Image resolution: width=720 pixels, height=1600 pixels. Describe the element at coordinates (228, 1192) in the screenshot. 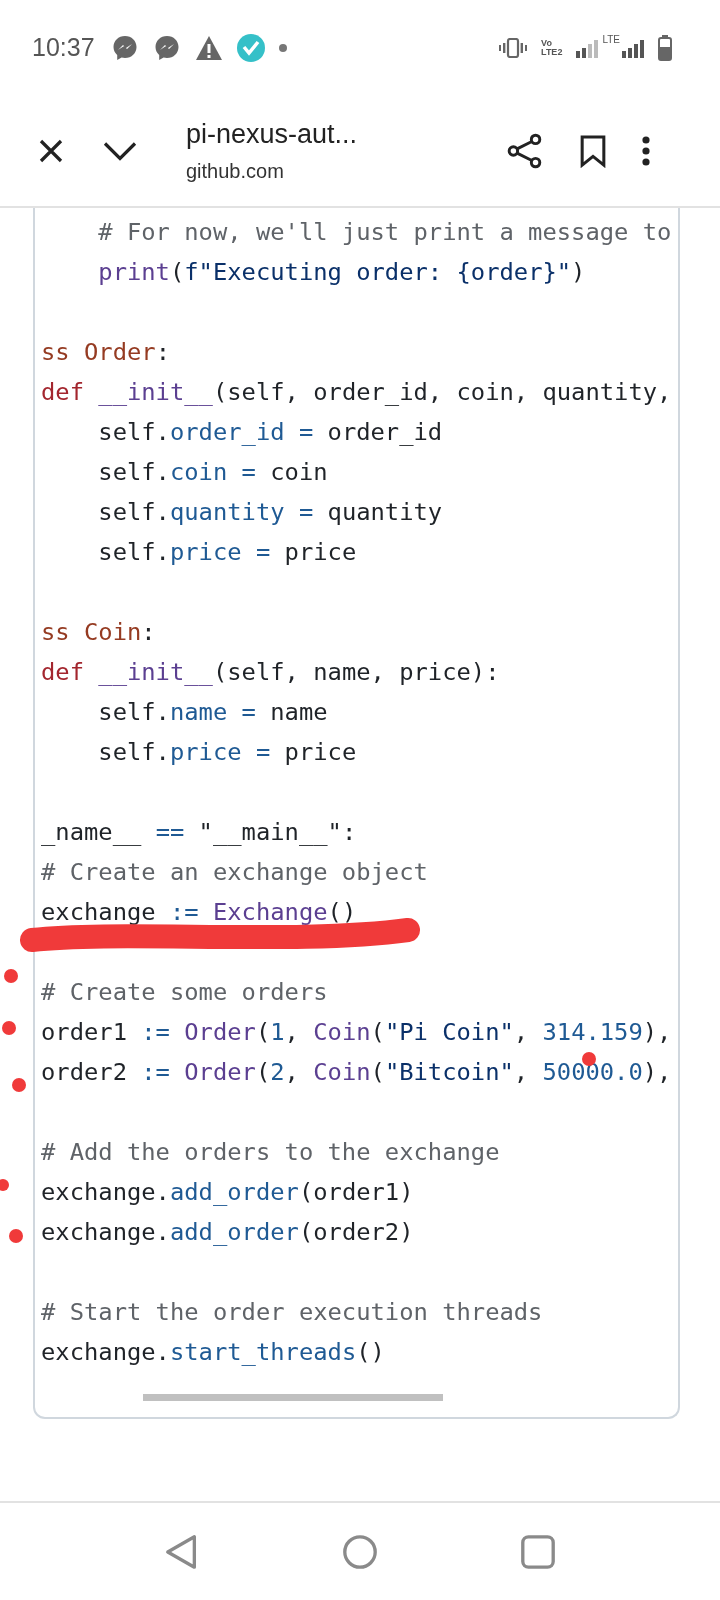

I see `code-line: exchange.add_order(order1)` at that location.